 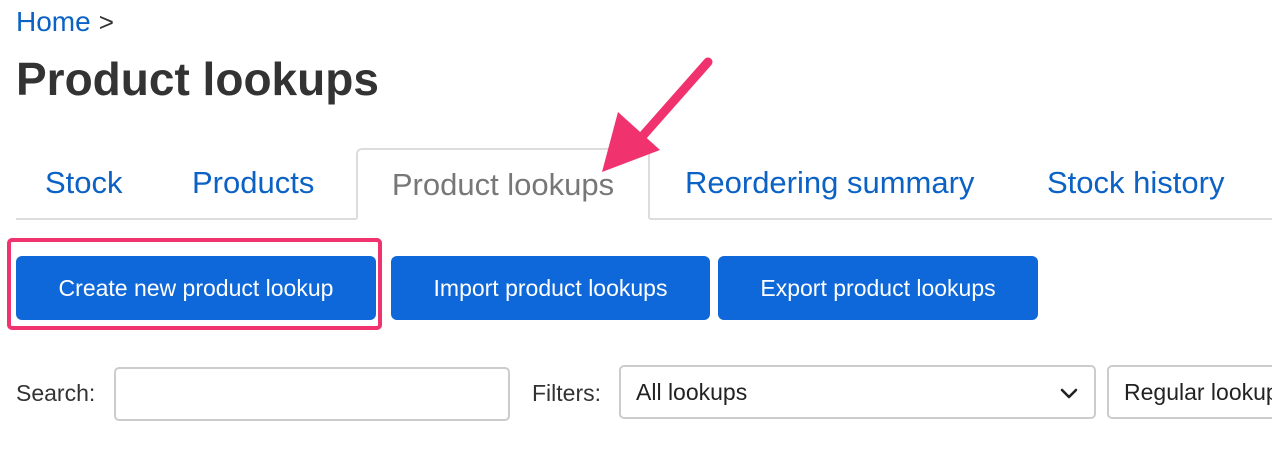 What do you see at coordinates (84, 183) in the screenshot?
I see `tab-stock: Stock` at bounding box center [84, 183].